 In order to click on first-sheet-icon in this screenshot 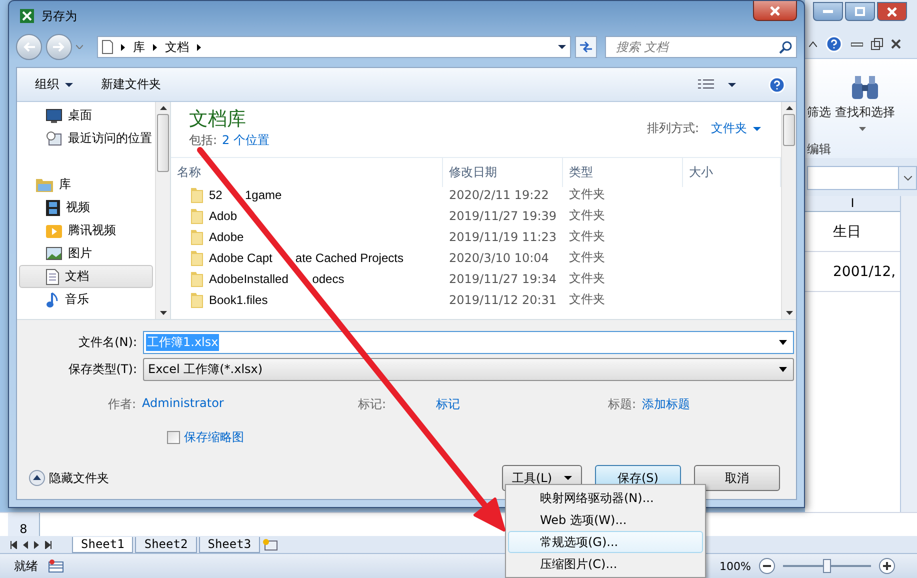, I will do `click(13, 544)`.